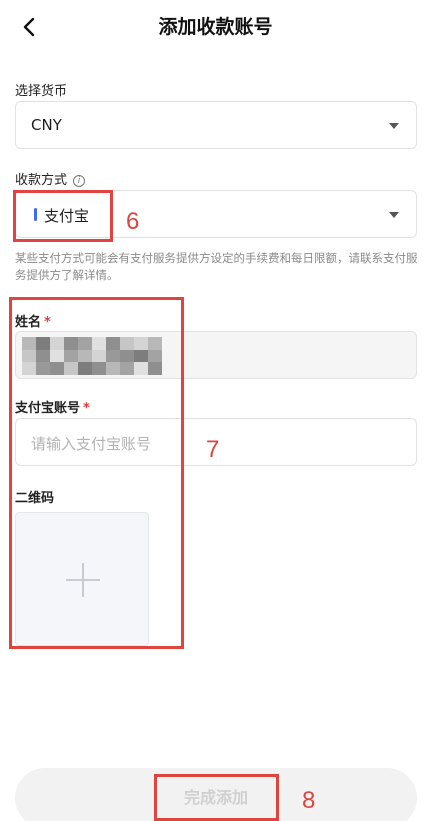 This screenshot has height=821, width=431. I want to click on info-icon: i, so click(79, 181).